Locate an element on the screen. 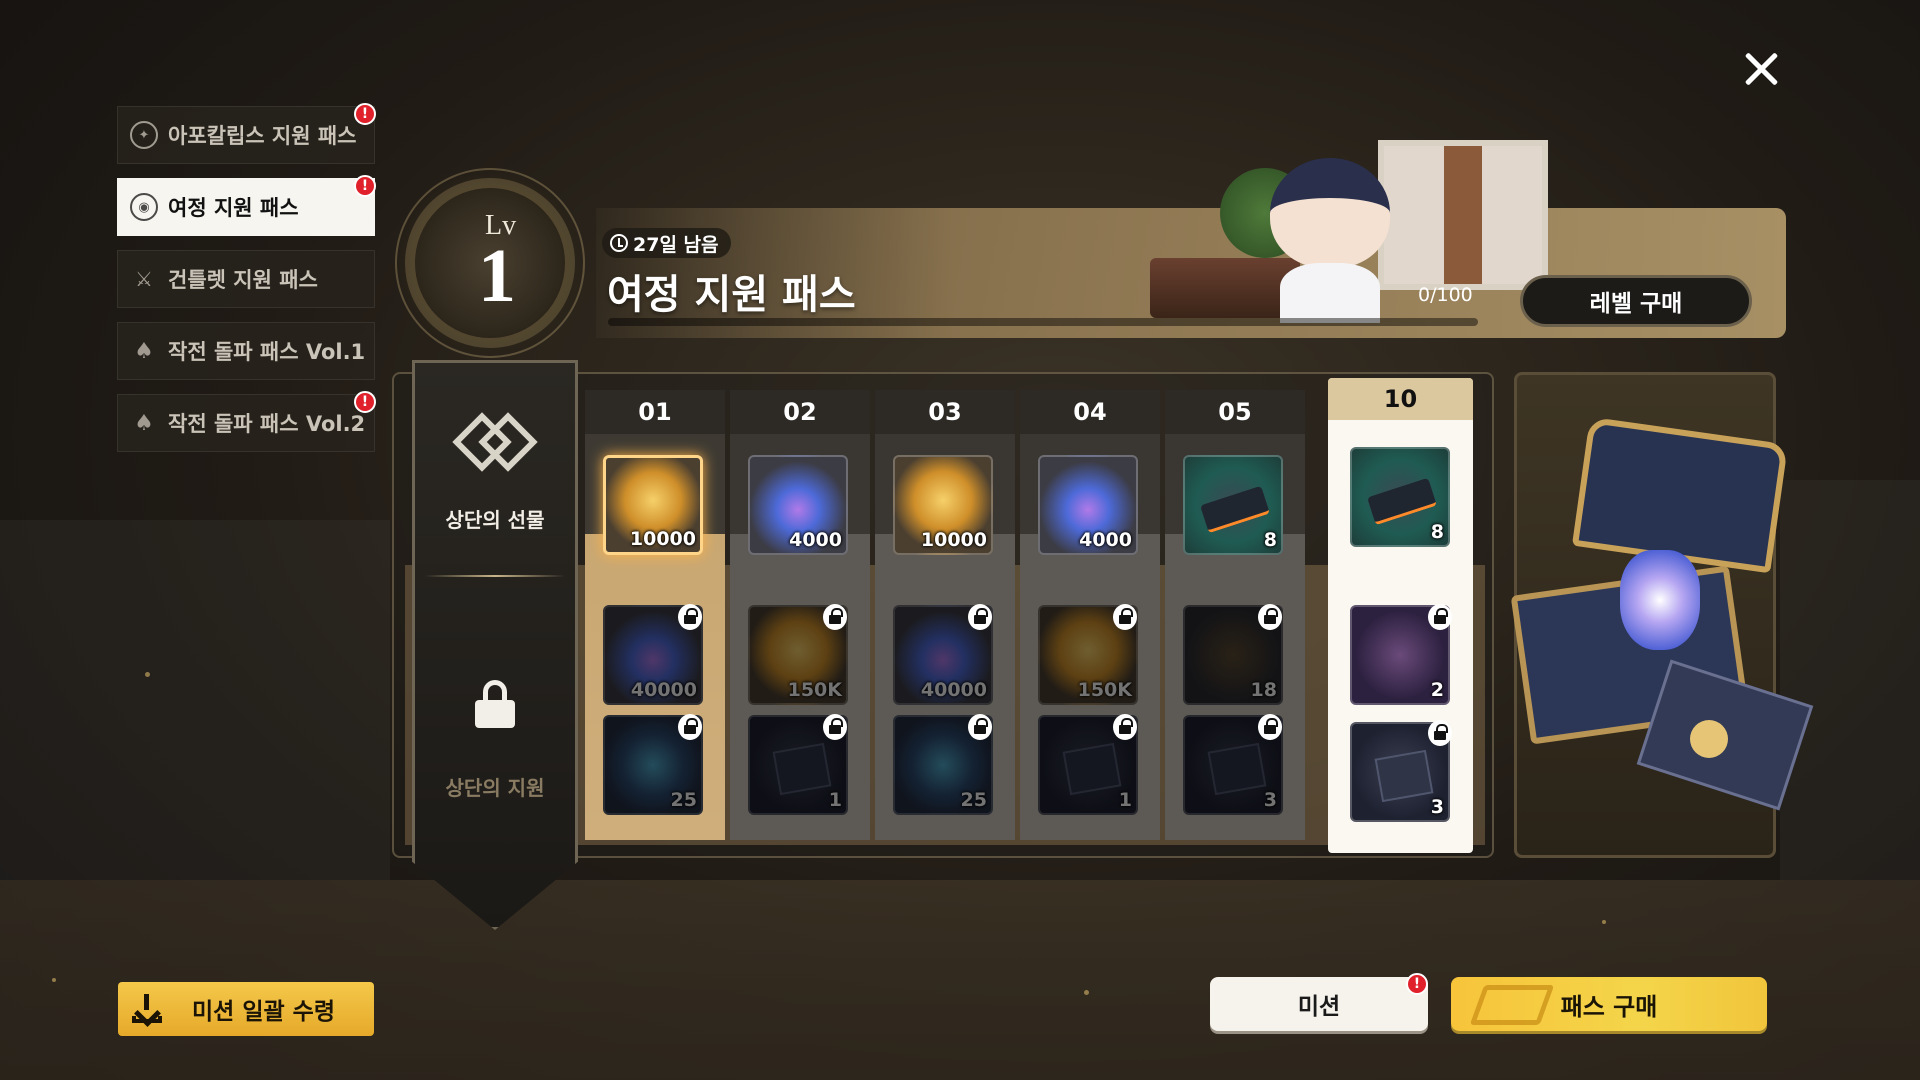 The width and height of the screenshot is (1920, 1080). background-building-left is located at coordinates (195, 700).